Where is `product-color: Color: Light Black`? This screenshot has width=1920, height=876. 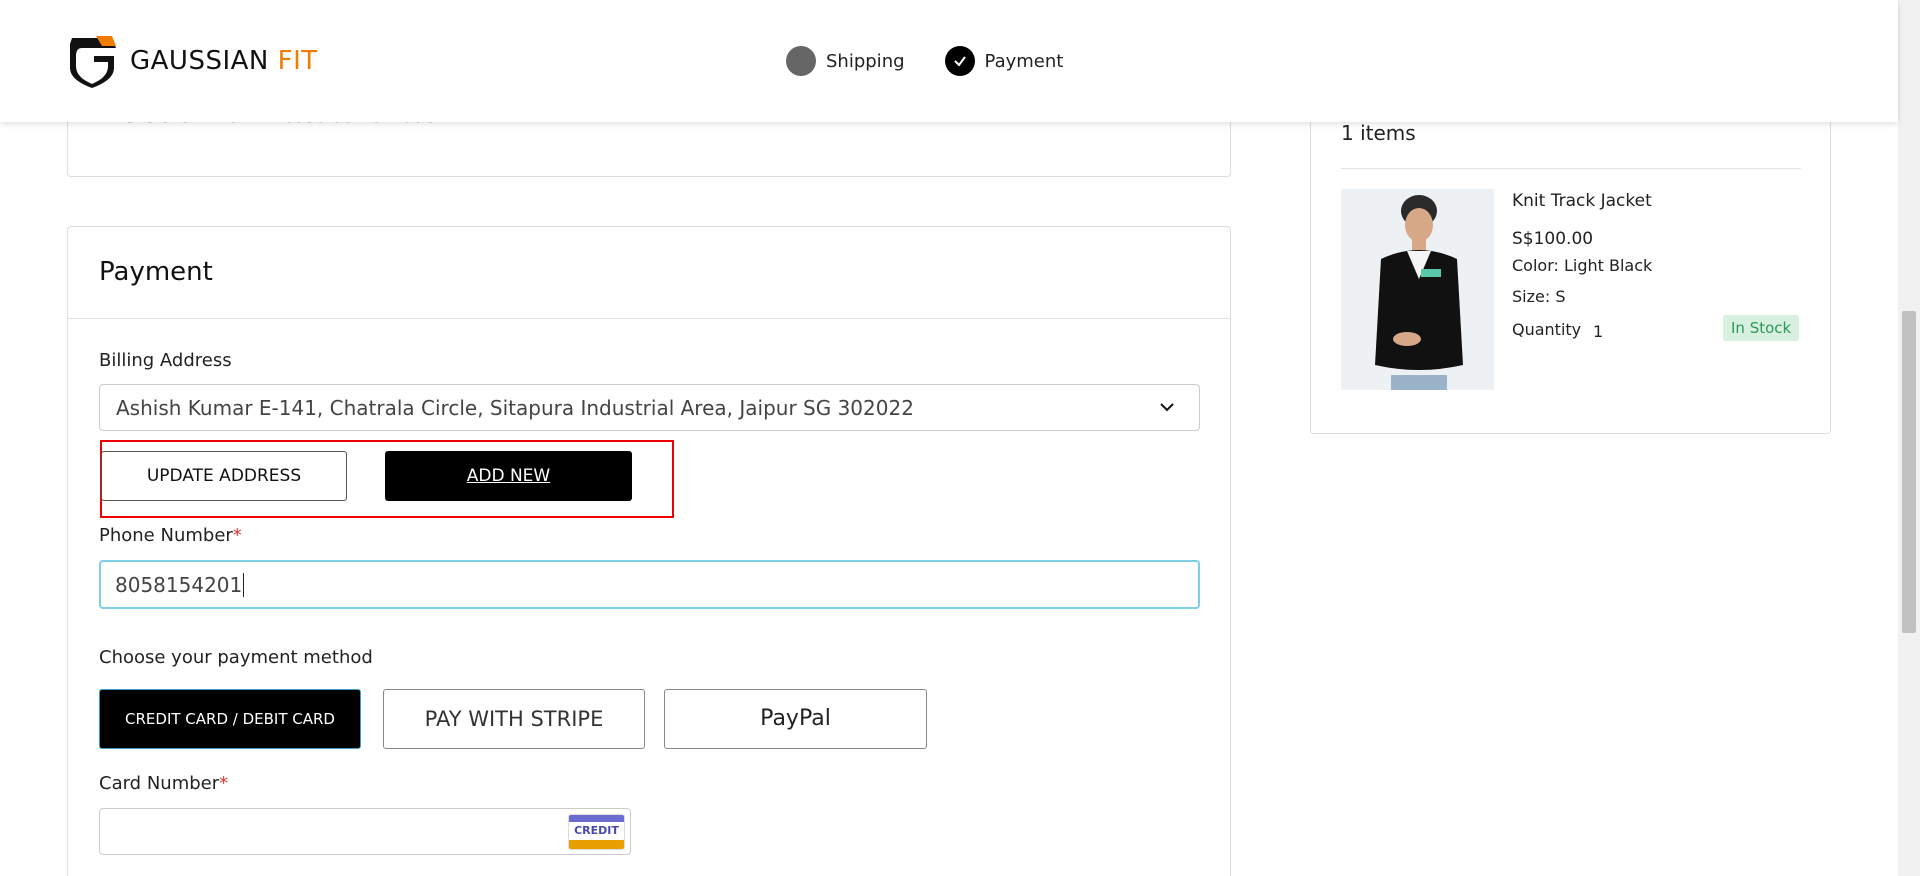 product-color: Color: Light Black is located at coordinates (1582, 265).